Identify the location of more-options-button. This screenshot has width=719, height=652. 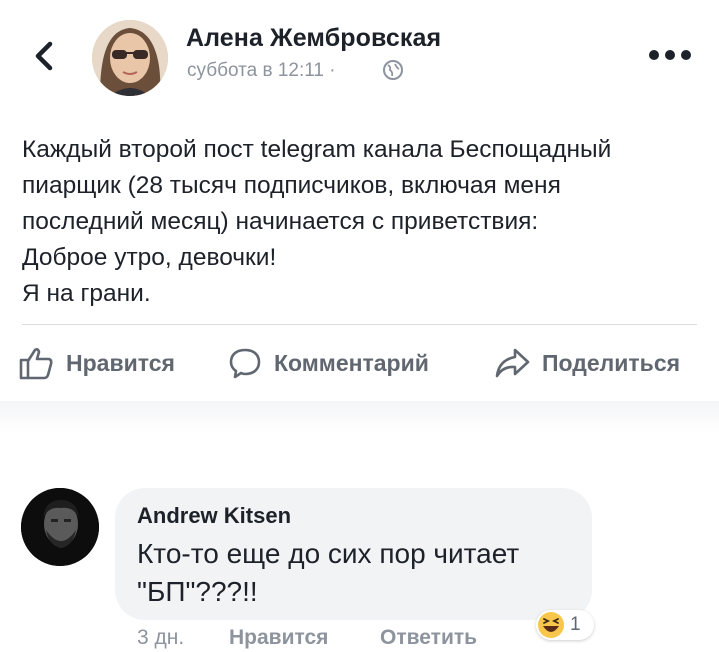
(670, 55).